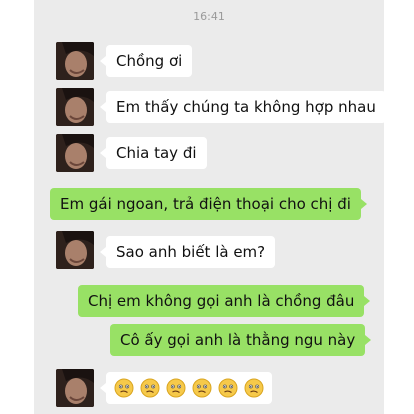 This screenshot has width=414, height=414. What do you see at coordinates (399, 207) in the screenshot?
I see `right-margin` at bounding box center [399, 207].